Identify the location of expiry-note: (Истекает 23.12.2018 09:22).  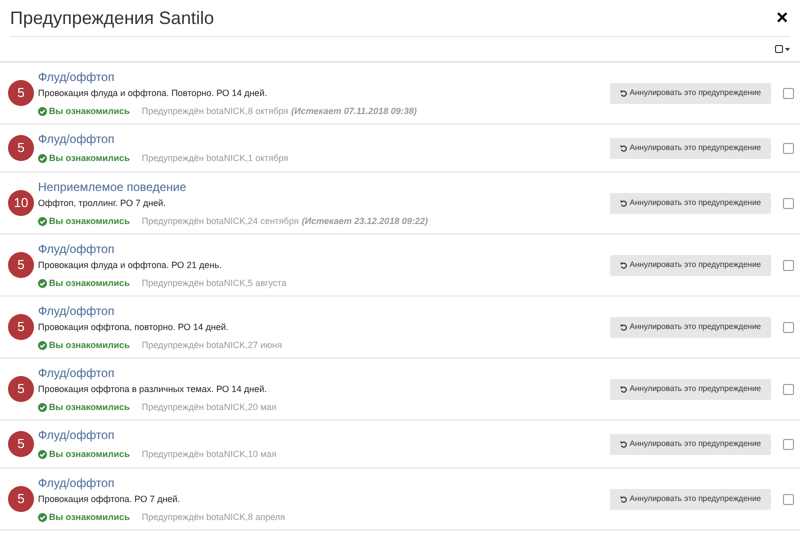
(365, 221).